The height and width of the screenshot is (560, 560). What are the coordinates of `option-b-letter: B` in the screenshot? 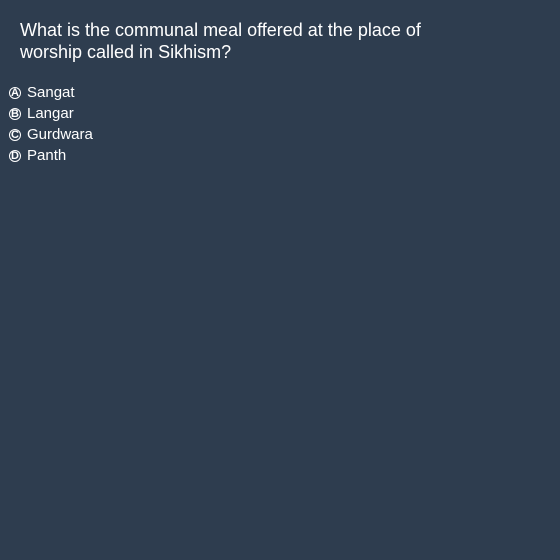 It's located at (15, 113).